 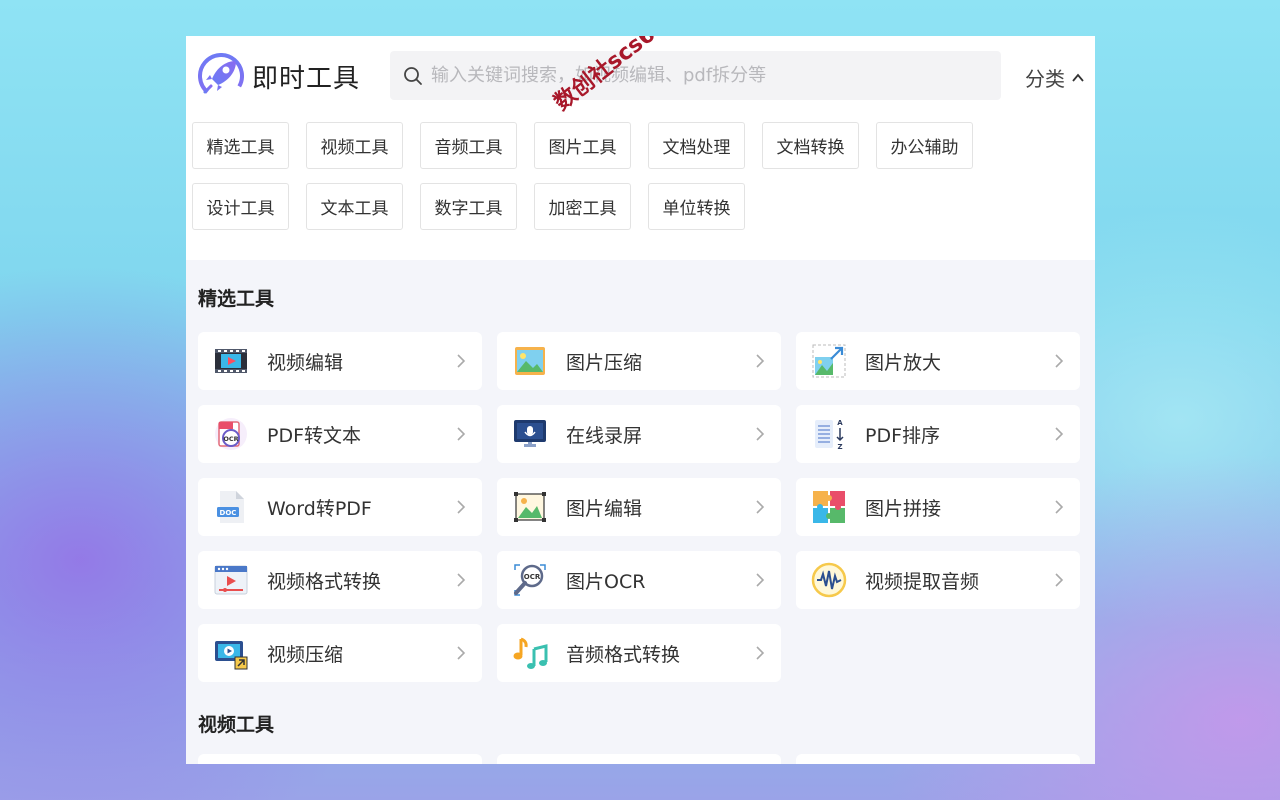 I want to click on tool-label: 图片放大, so click(x=903, y=362).